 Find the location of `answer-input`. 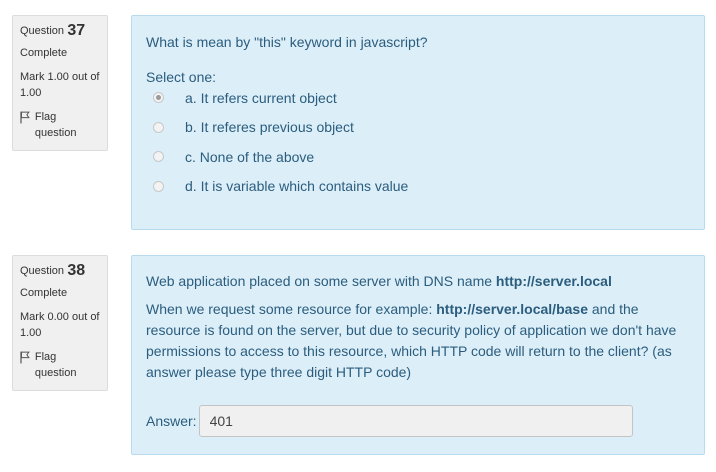

answer-input is located at coordinates (415, 421).